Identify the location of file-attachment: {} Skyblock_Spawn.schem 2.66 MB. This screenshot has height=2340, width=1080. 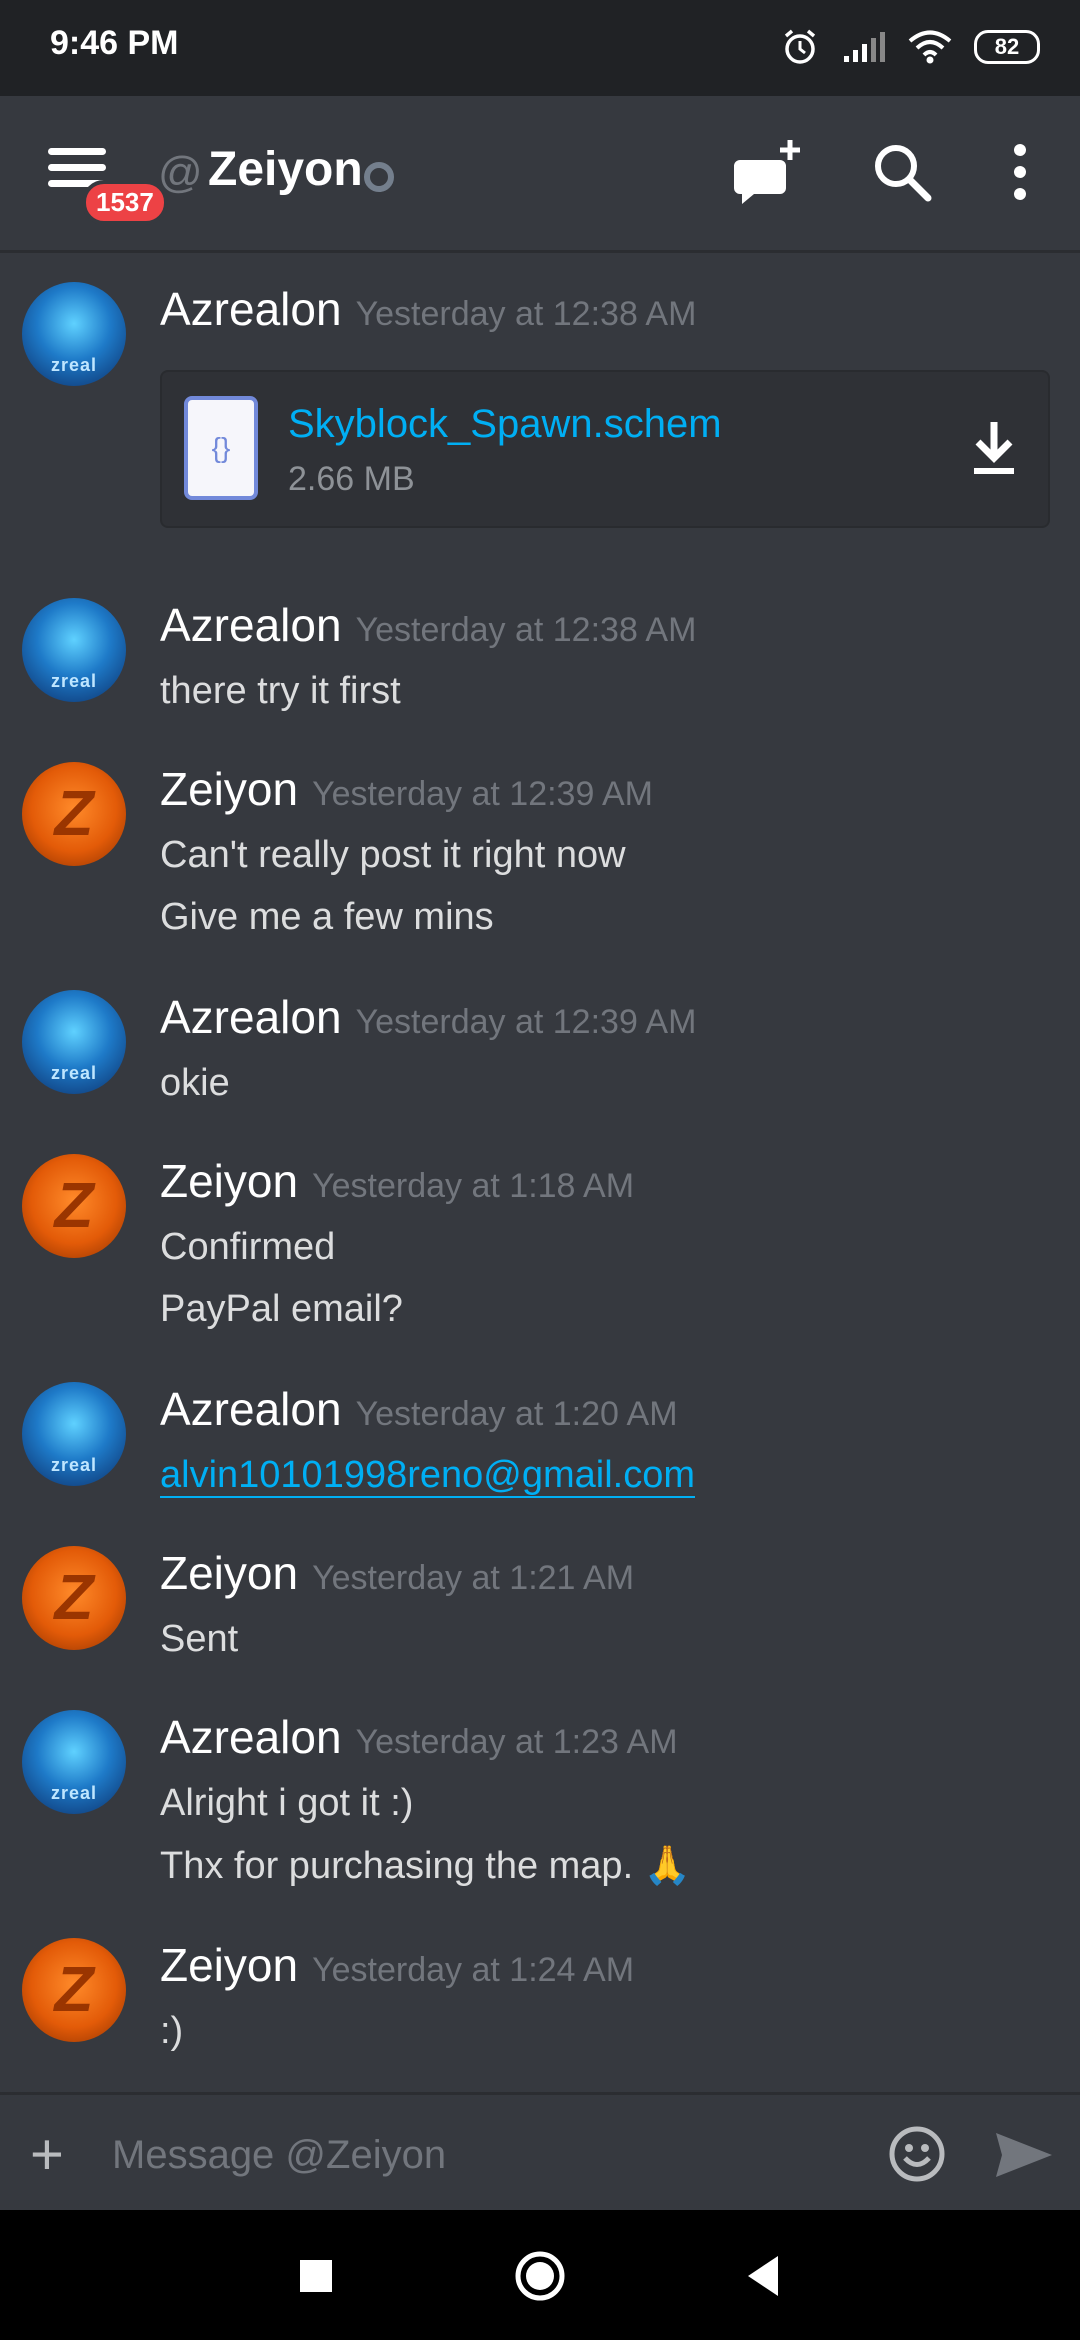
(605, 449).